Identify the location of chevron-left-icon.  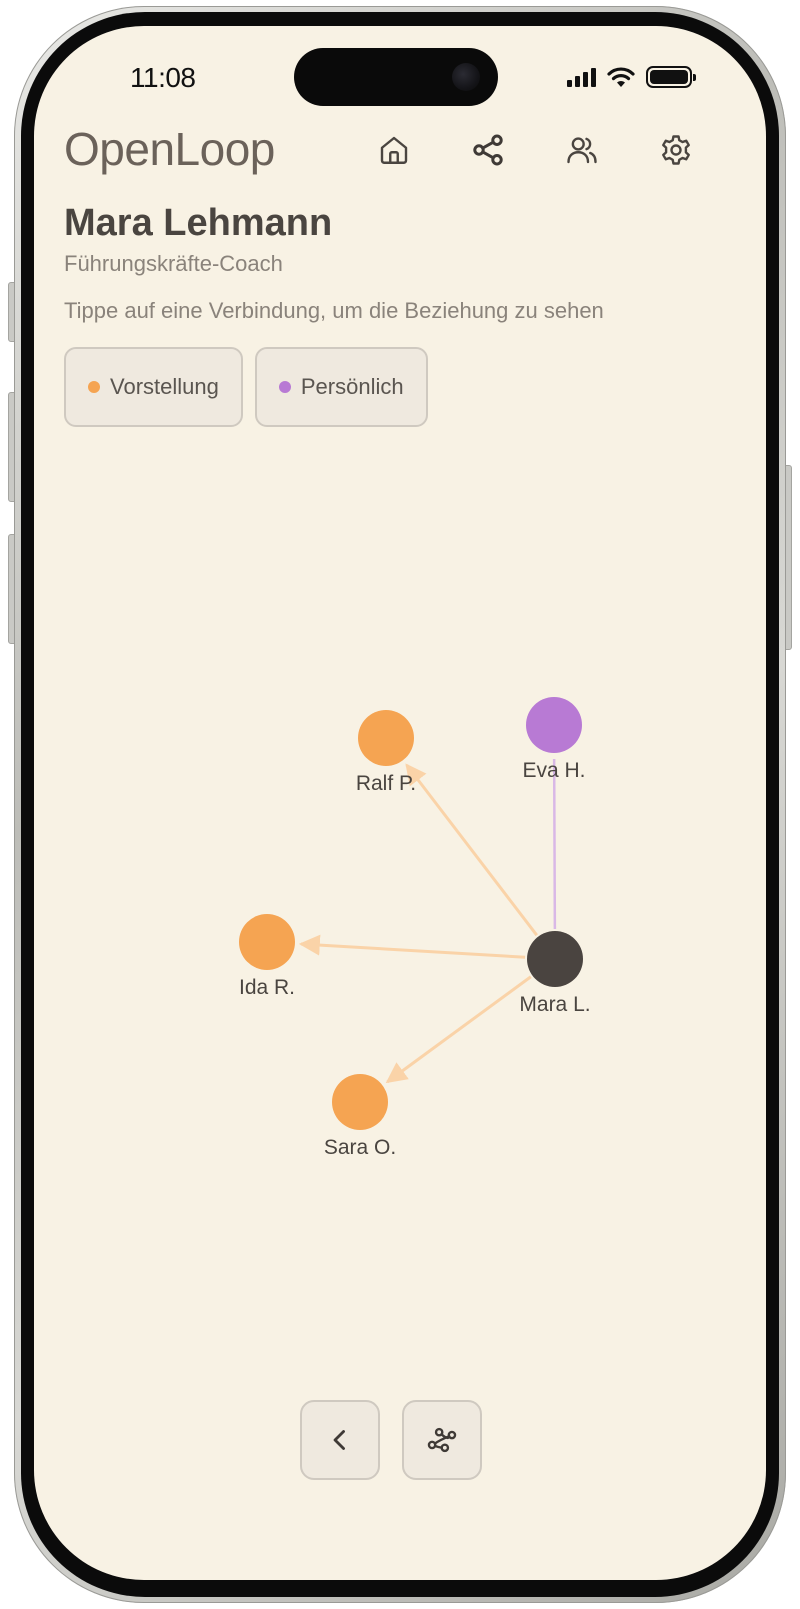
(339, 1440).